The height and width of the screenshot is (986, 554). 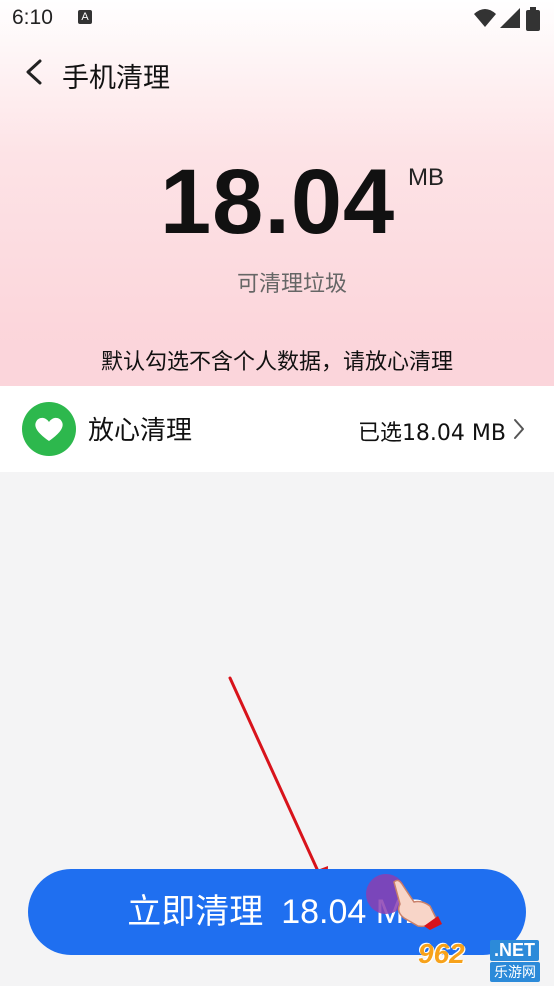 What do you see at coordinates (49, 429) in the screenshot?
I see `heart-icon` at bounding box center [49, 429].